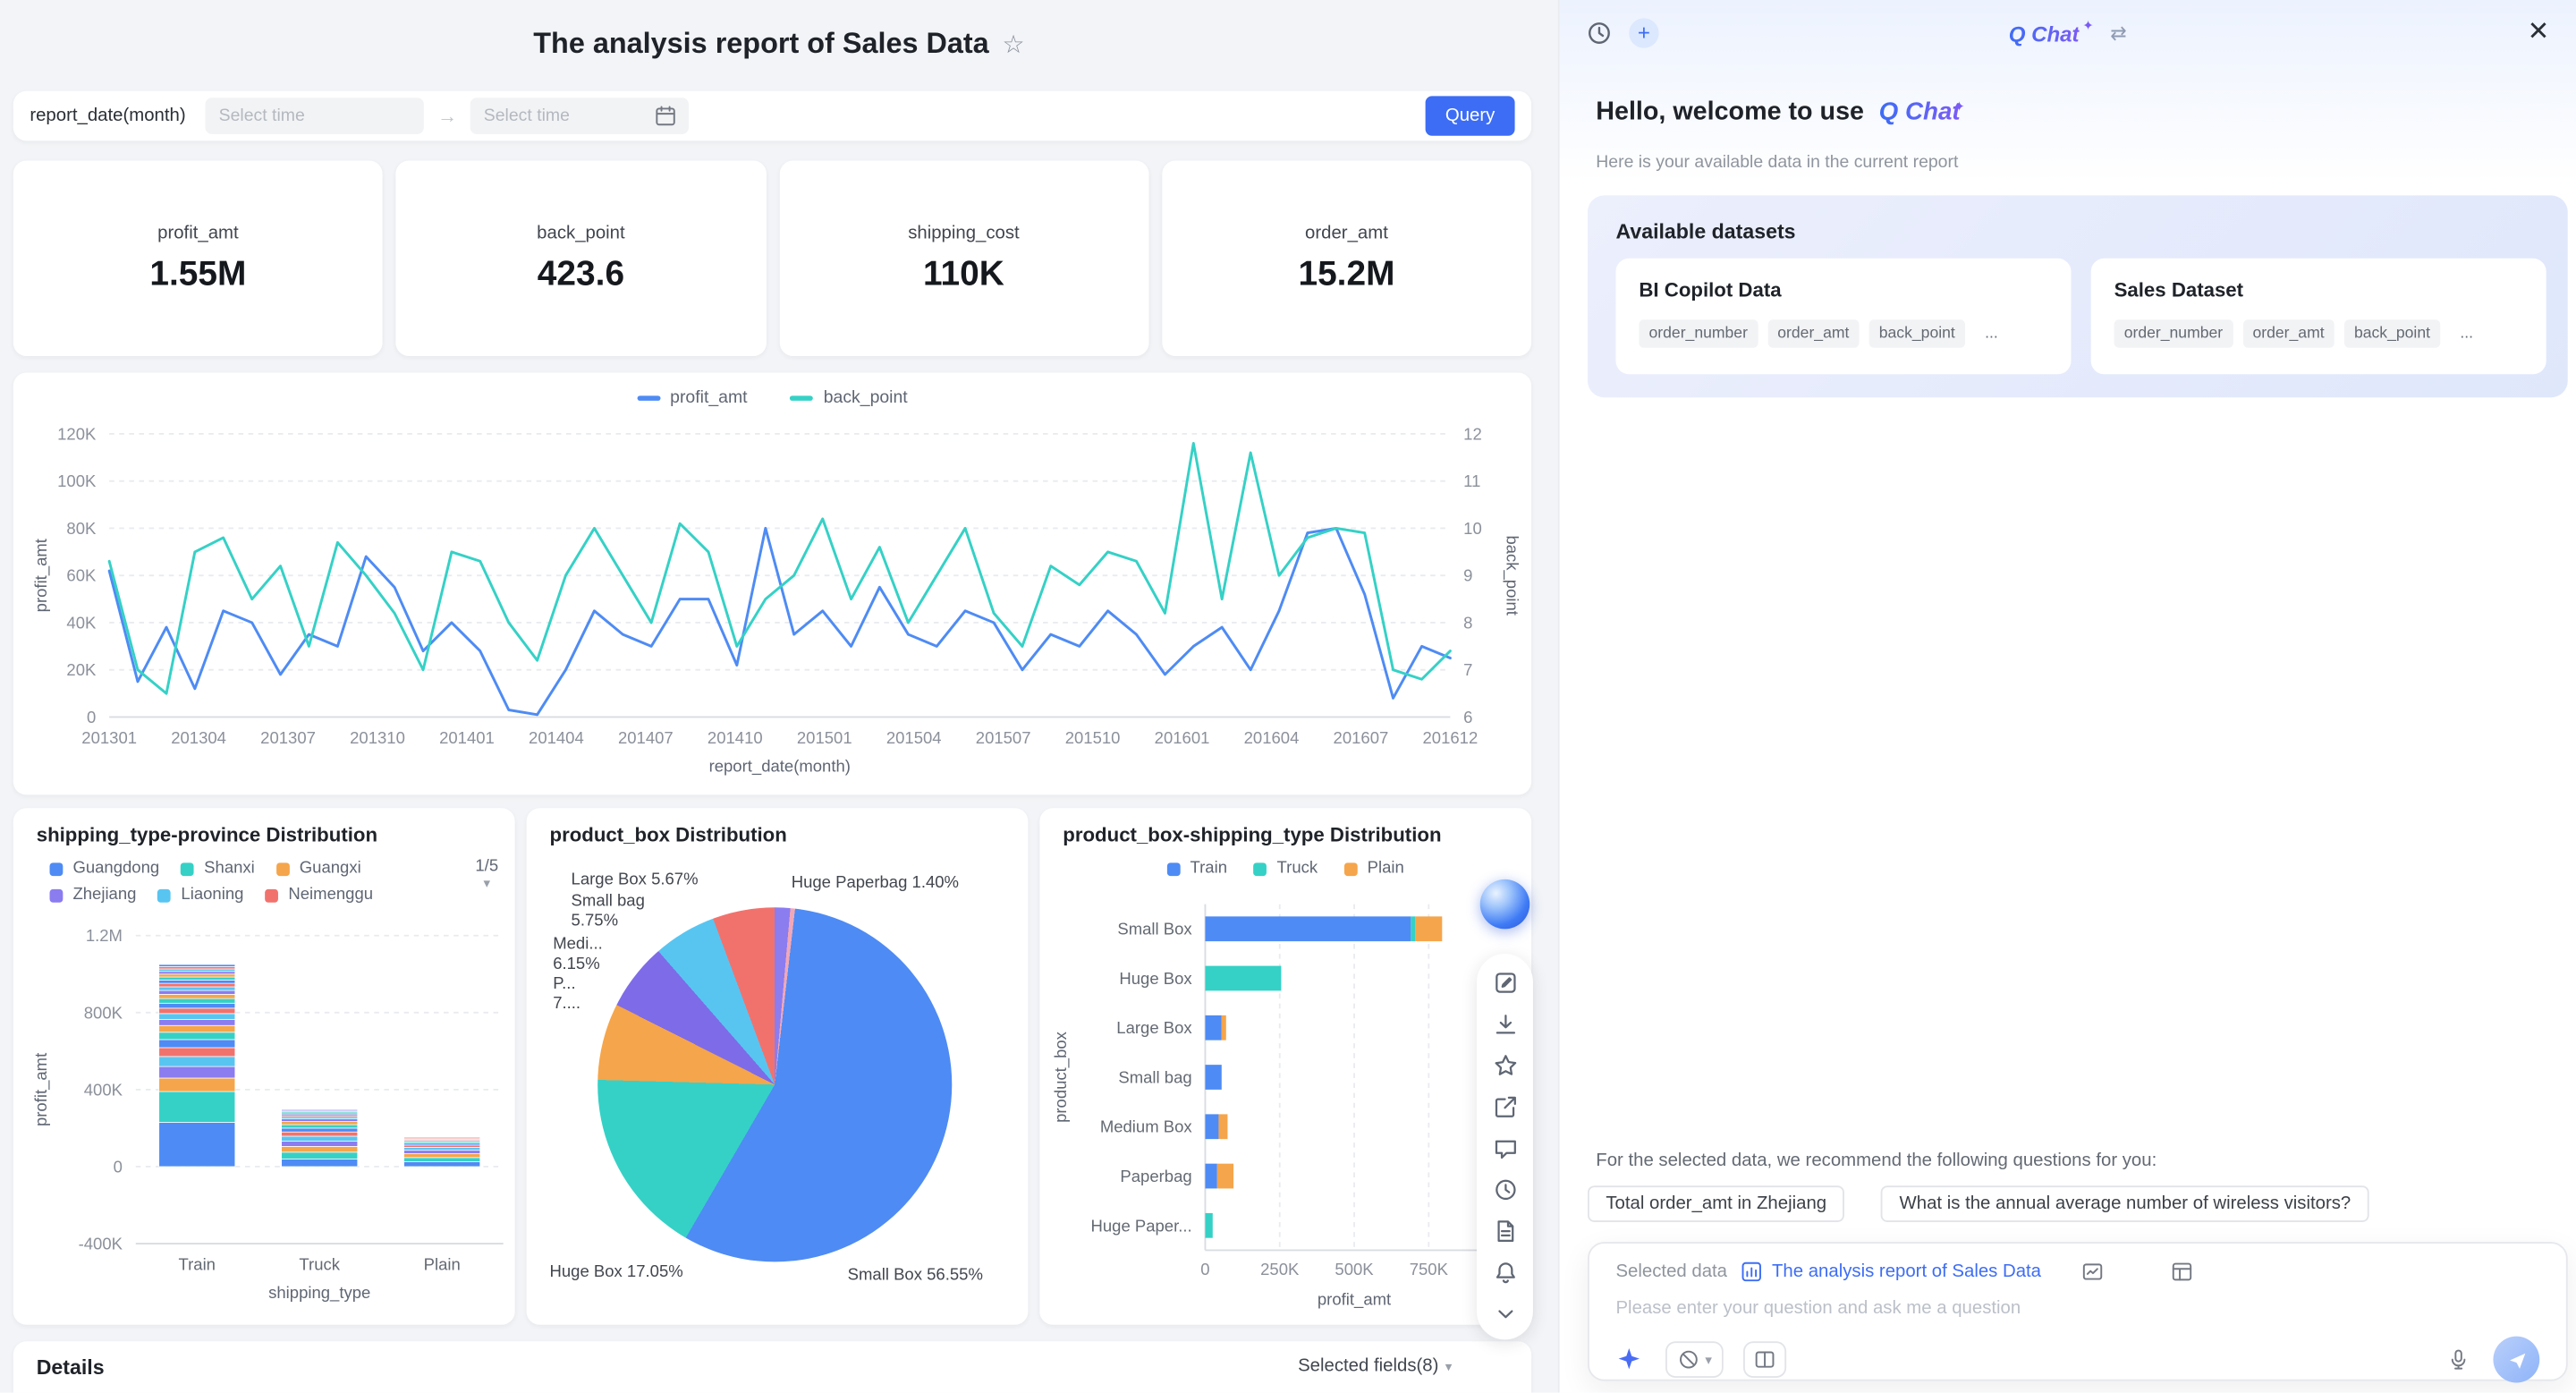 This screenshot has height=1393, width=2576. What do you see at coordinates (1429, 1269) in the screenshot?
I see `svg-text: 750K` at bounding box center [1429, 1269].